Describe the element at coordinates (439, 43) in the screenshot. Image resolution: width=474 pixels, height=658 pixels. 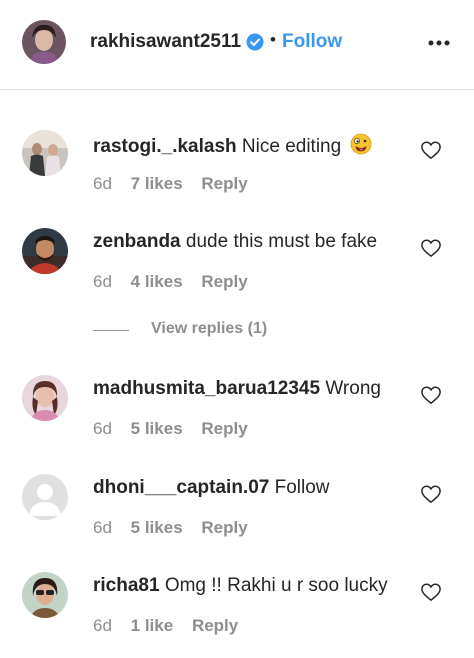
I see `more-options-icon` at that location.